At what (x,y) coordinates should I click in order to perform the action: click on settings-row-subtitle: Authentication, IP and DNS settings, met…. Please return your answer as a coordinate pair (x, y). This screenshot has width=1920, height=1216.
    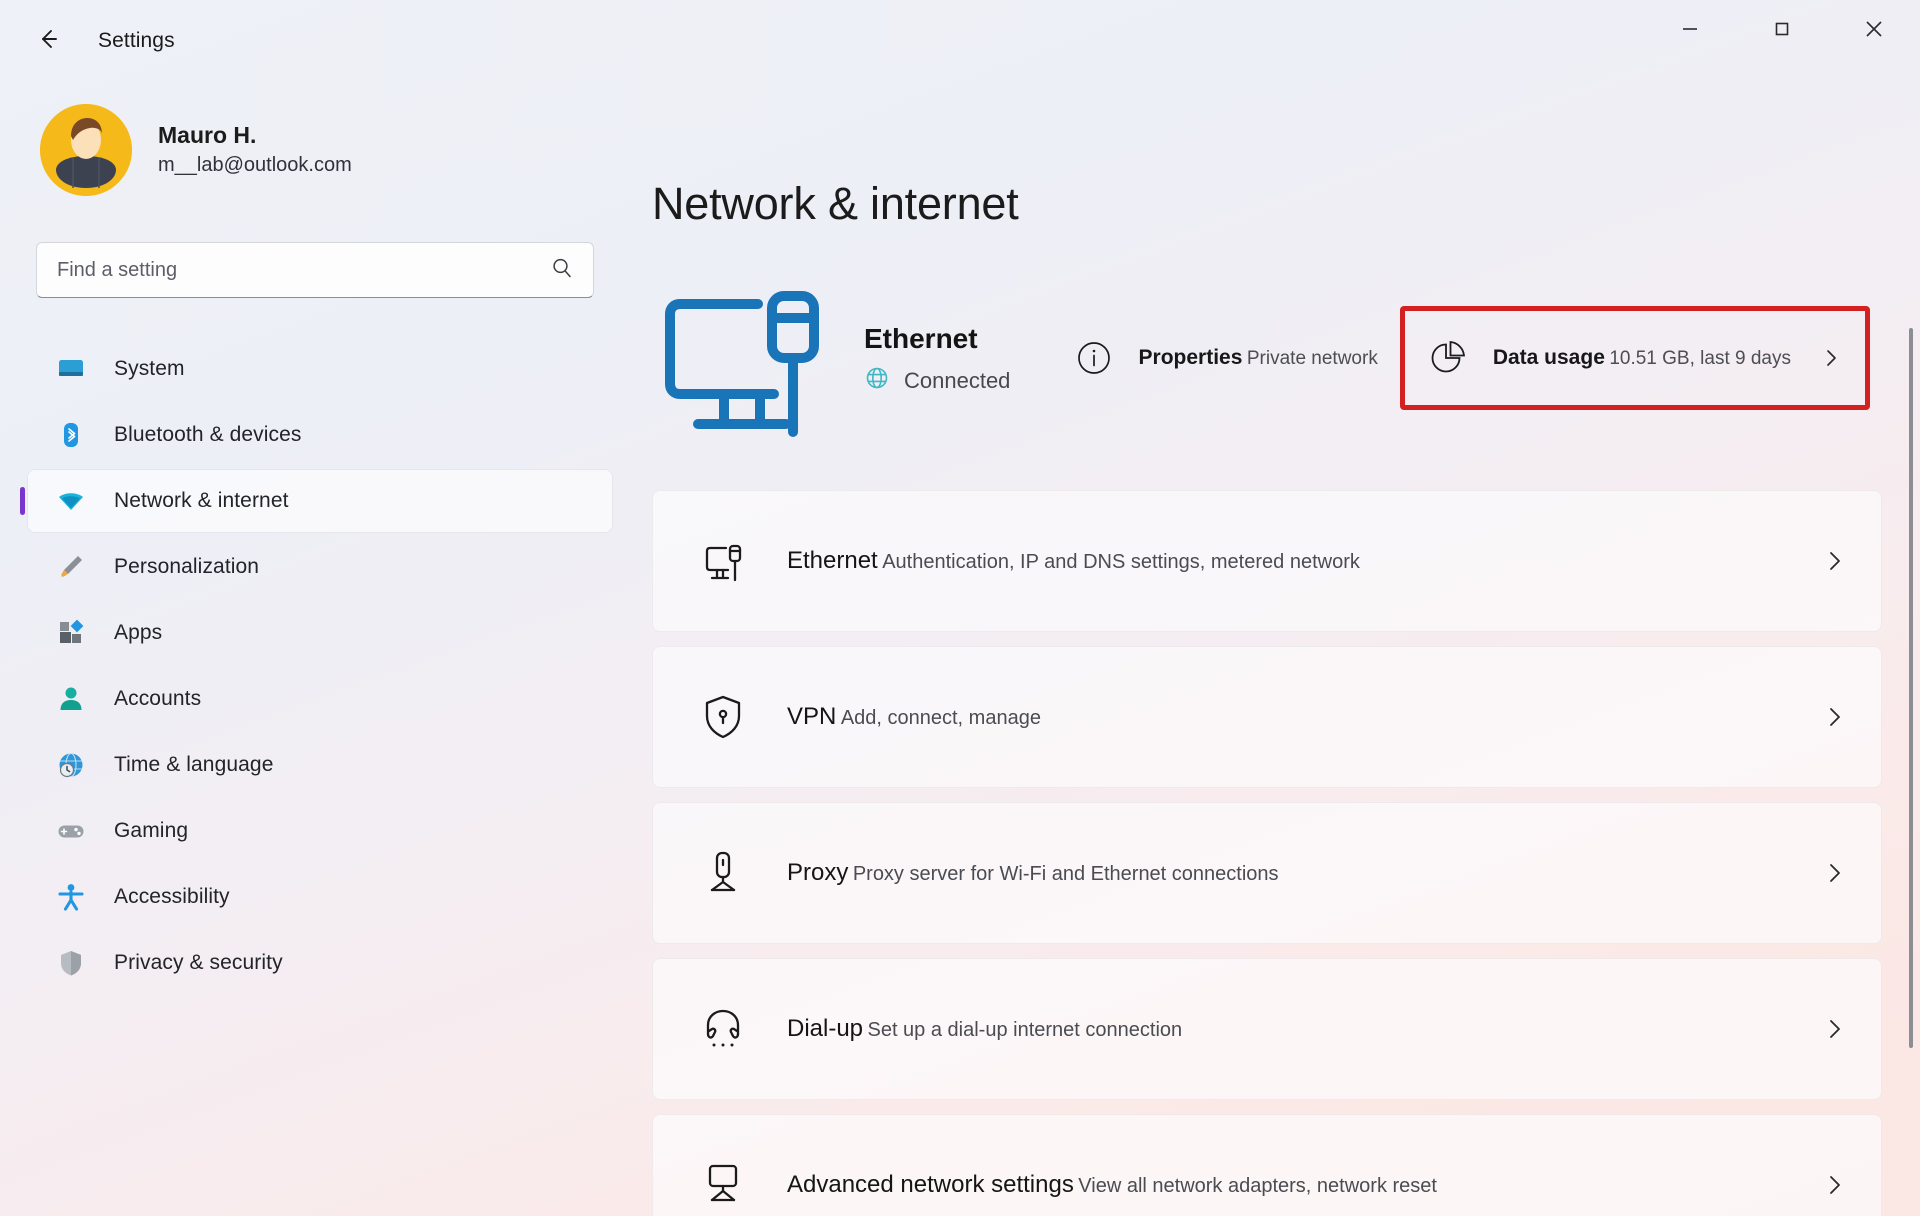
    Looking at the image, I should click on (1121, 561).